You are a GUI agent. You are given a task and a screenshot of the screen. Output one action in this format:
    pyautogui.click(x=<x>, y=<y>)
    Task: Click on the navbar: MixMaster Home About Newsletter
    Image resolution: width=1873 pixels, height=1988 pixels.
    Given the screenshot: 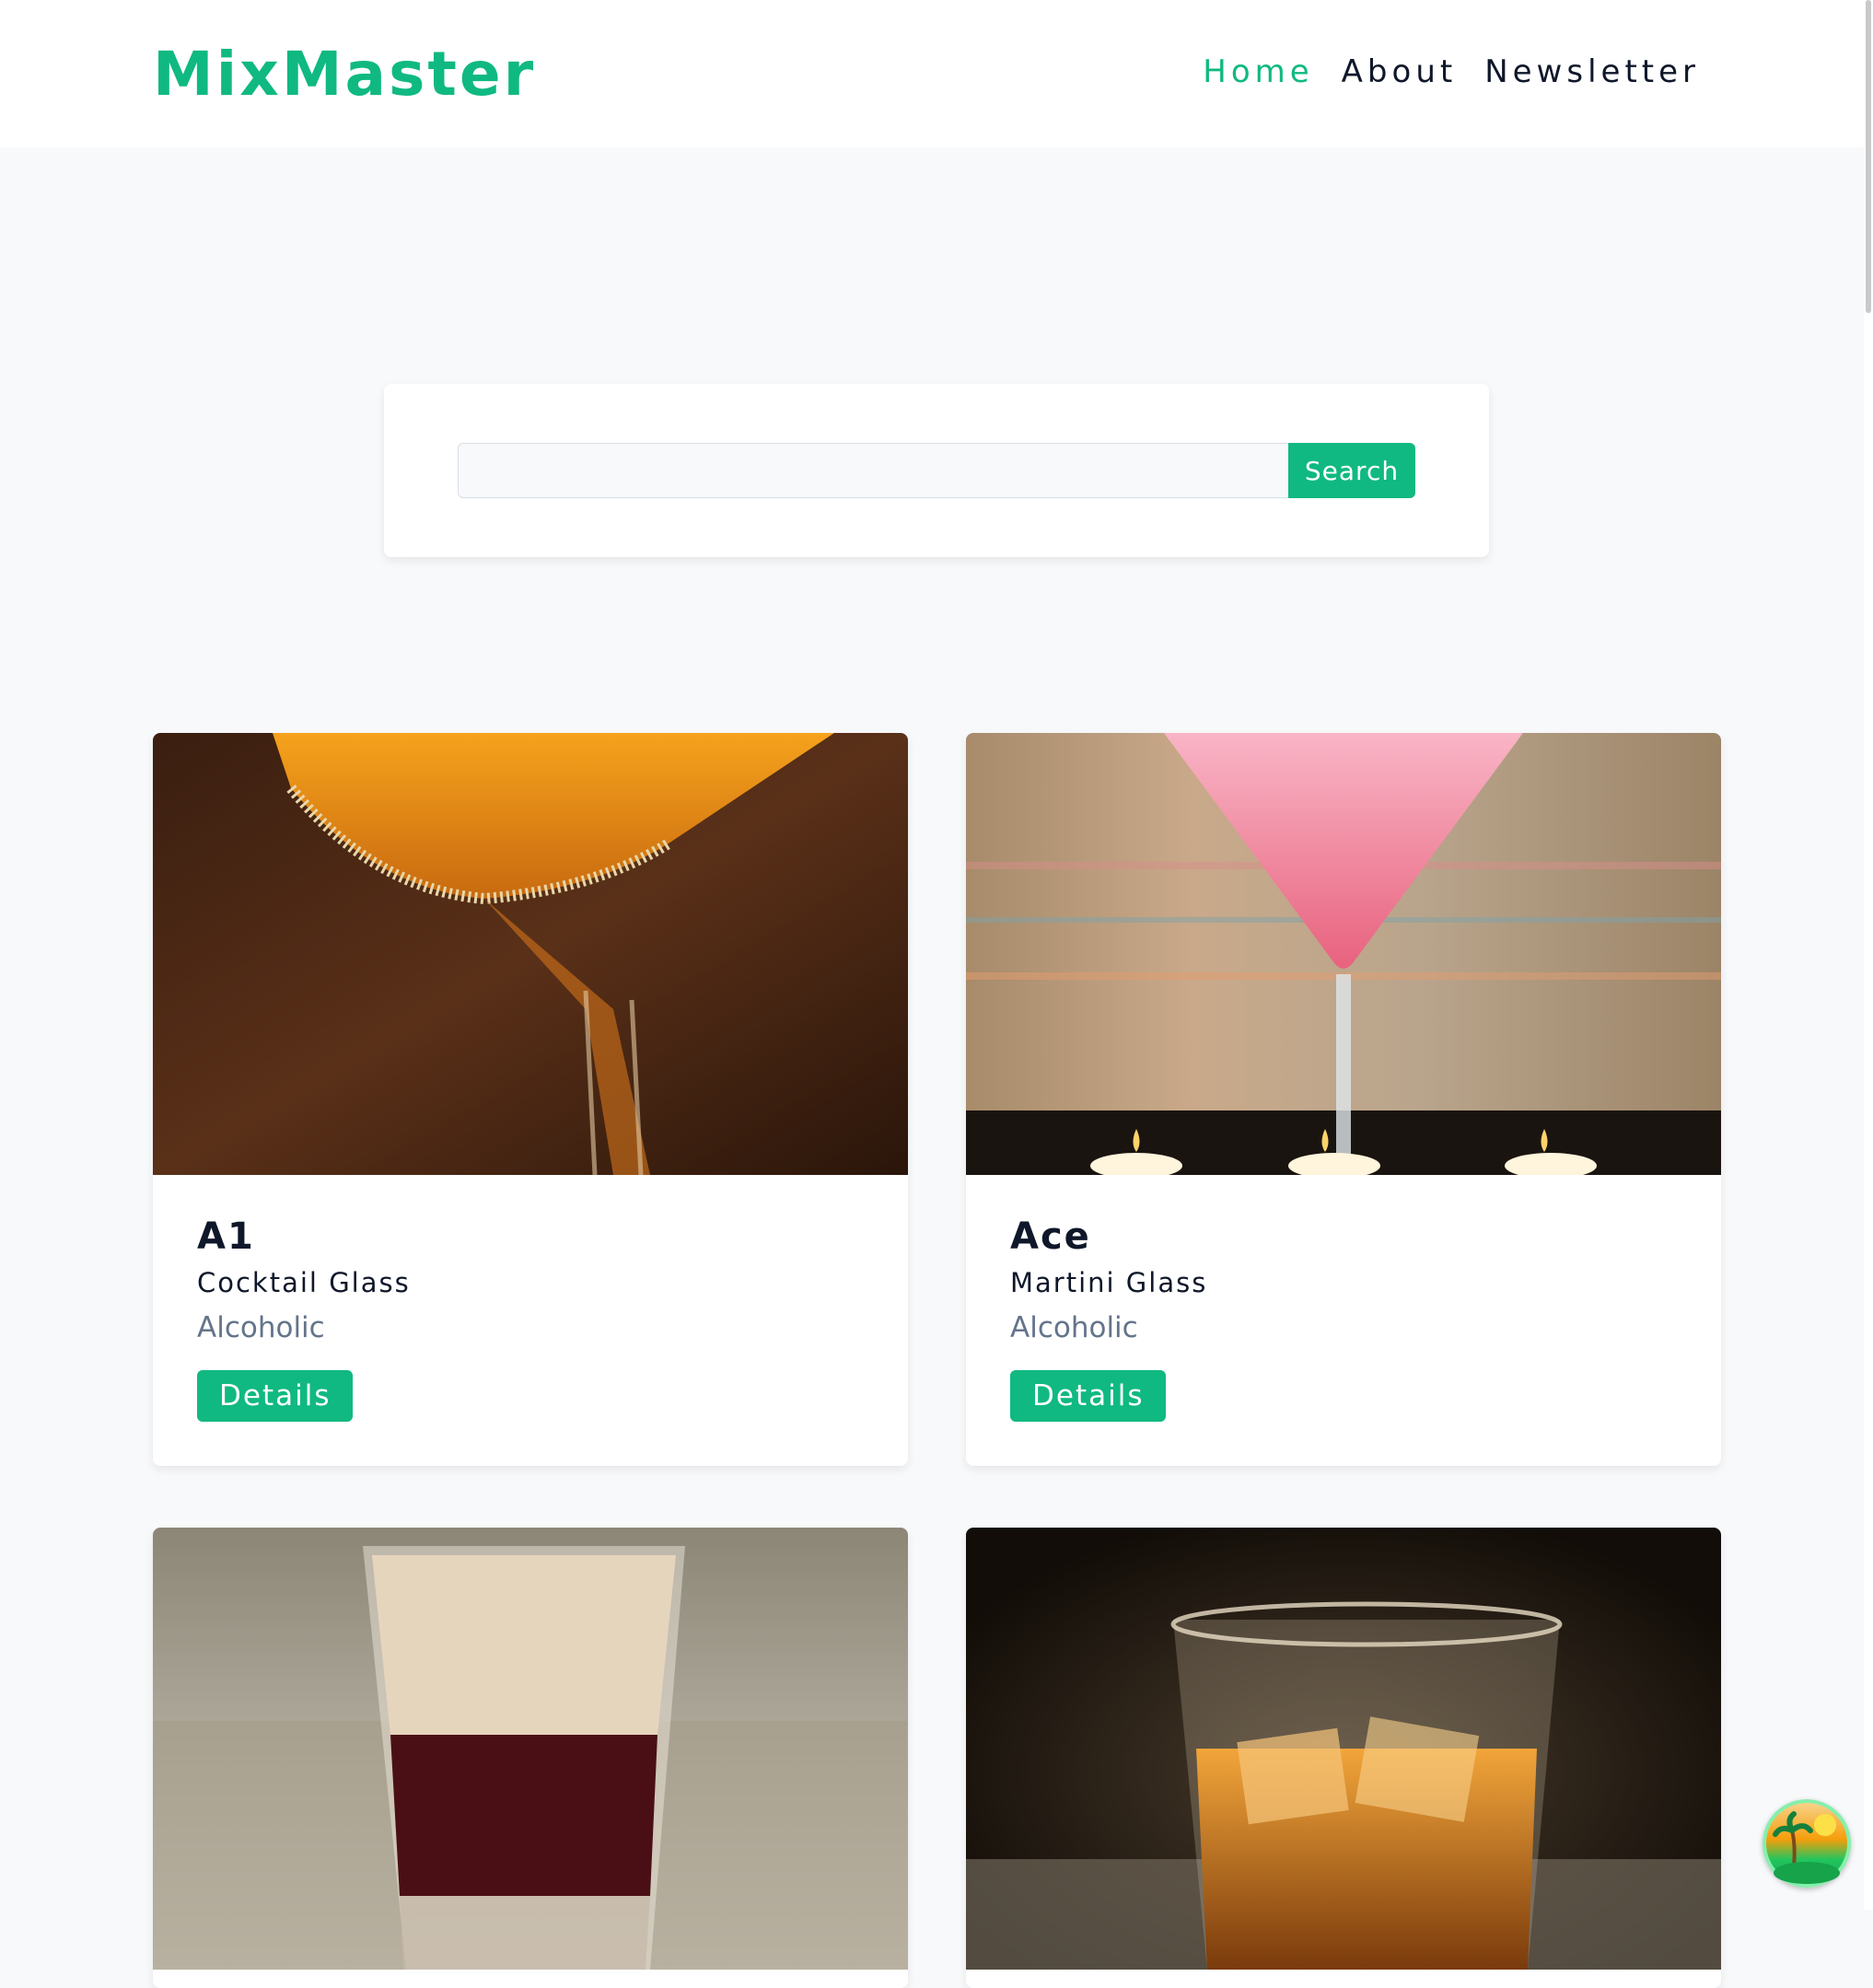 What is the action you would take?
    pyautogui.click(x=932, y=73)
    